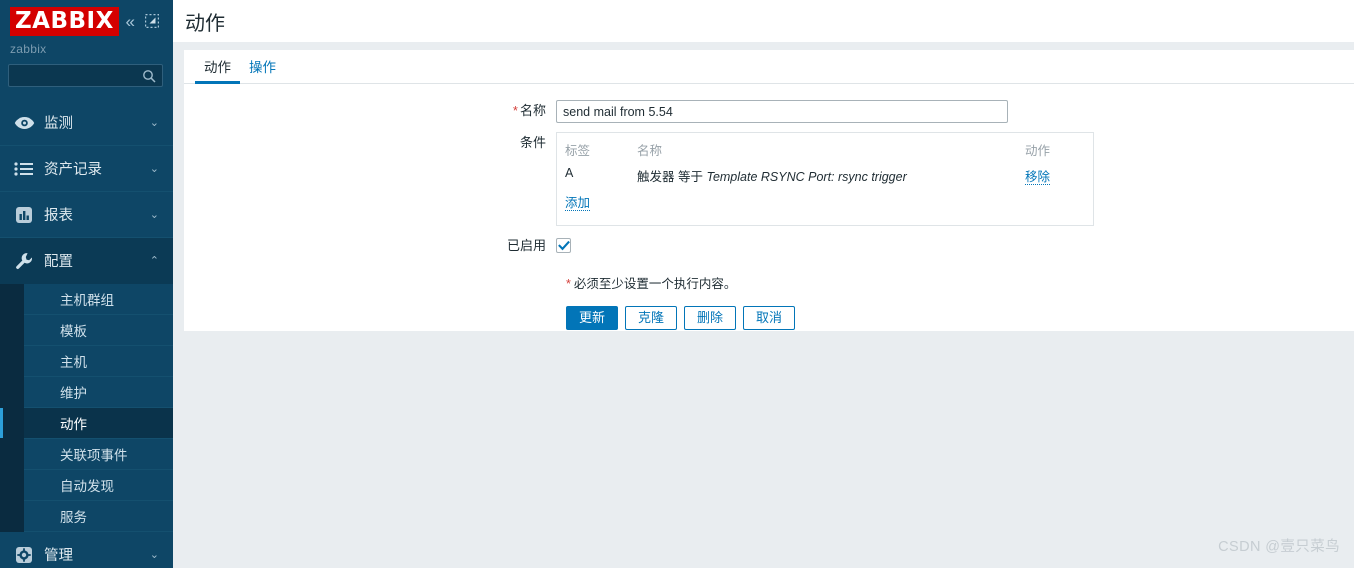 This screenshot has width=1354, height=568. What do you see at coordinates (58, 262) in the screenshot?
I see `sidebar-item-label: 配置` at bounding box center [58, 262].